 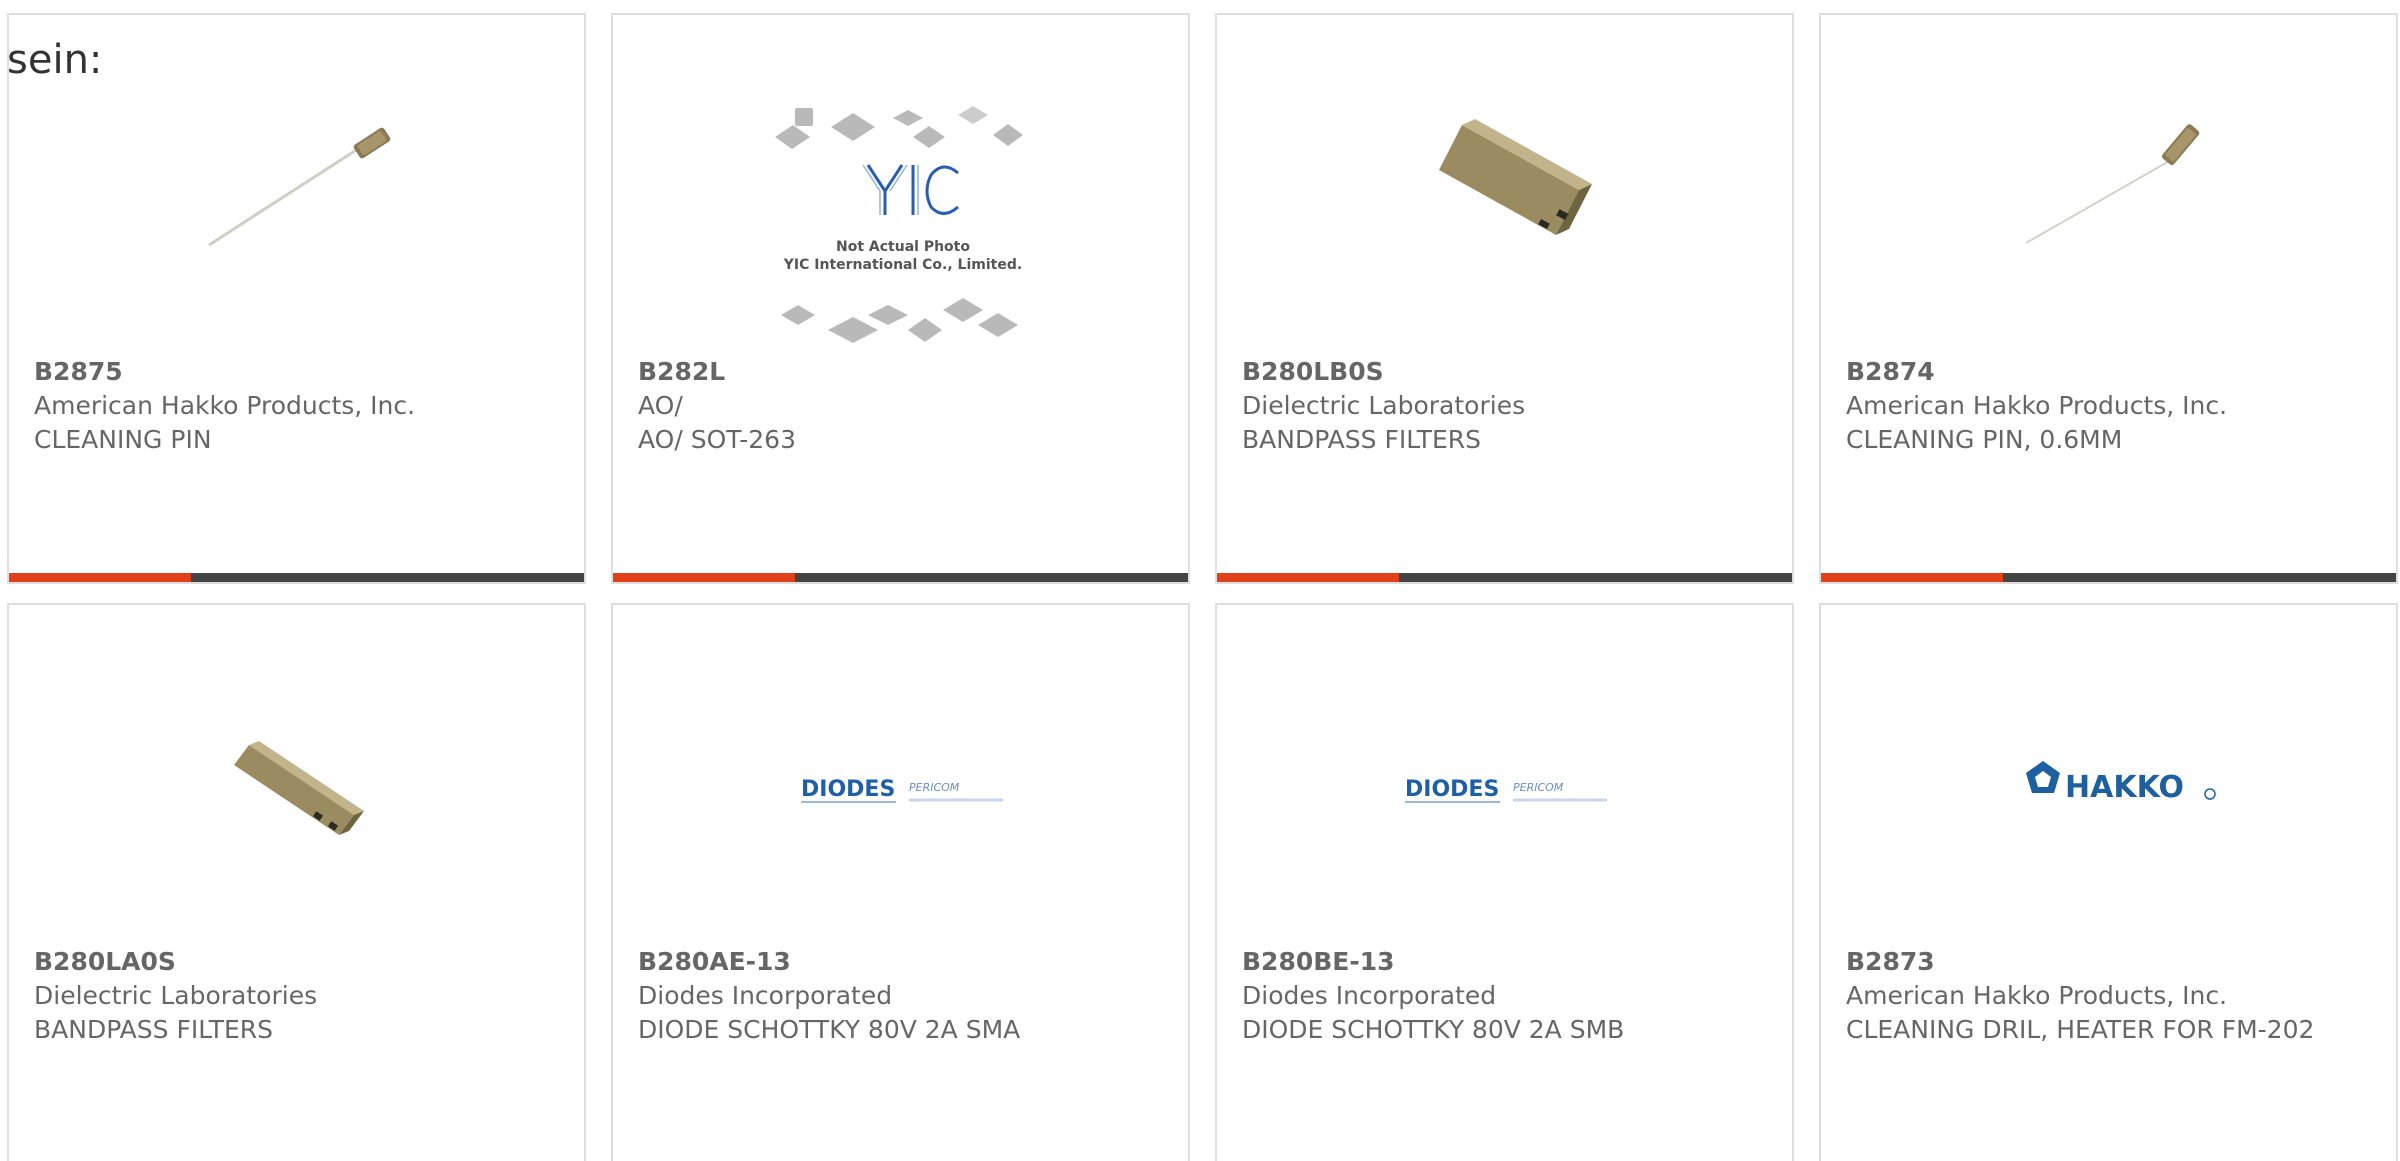 What do you see at coordinates (123, 439) in the screenshot?
I see `description: CLEANING PIN` at bounding box center [123, 439].